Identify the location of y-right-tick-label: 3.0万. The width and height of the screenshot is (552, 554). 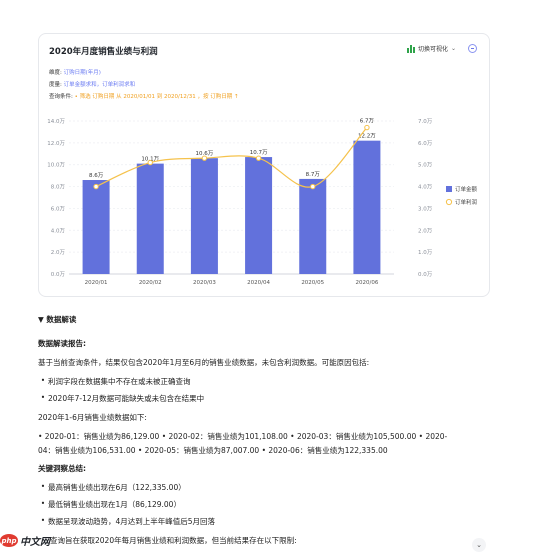
(425, 208).